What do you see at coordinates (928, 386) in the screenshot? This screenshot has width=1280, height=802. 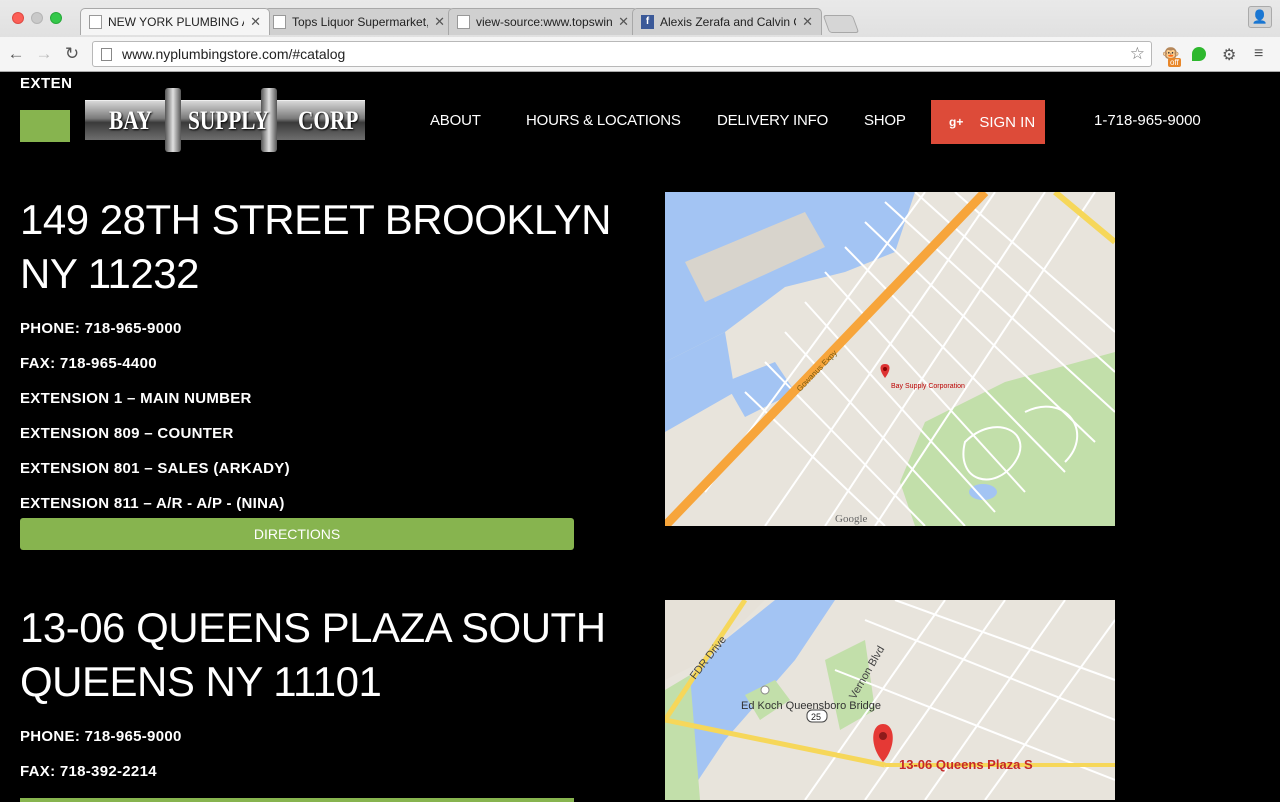 I see `map-marker-label: Bay Supply Corporation` at bounding box center [928, 386].